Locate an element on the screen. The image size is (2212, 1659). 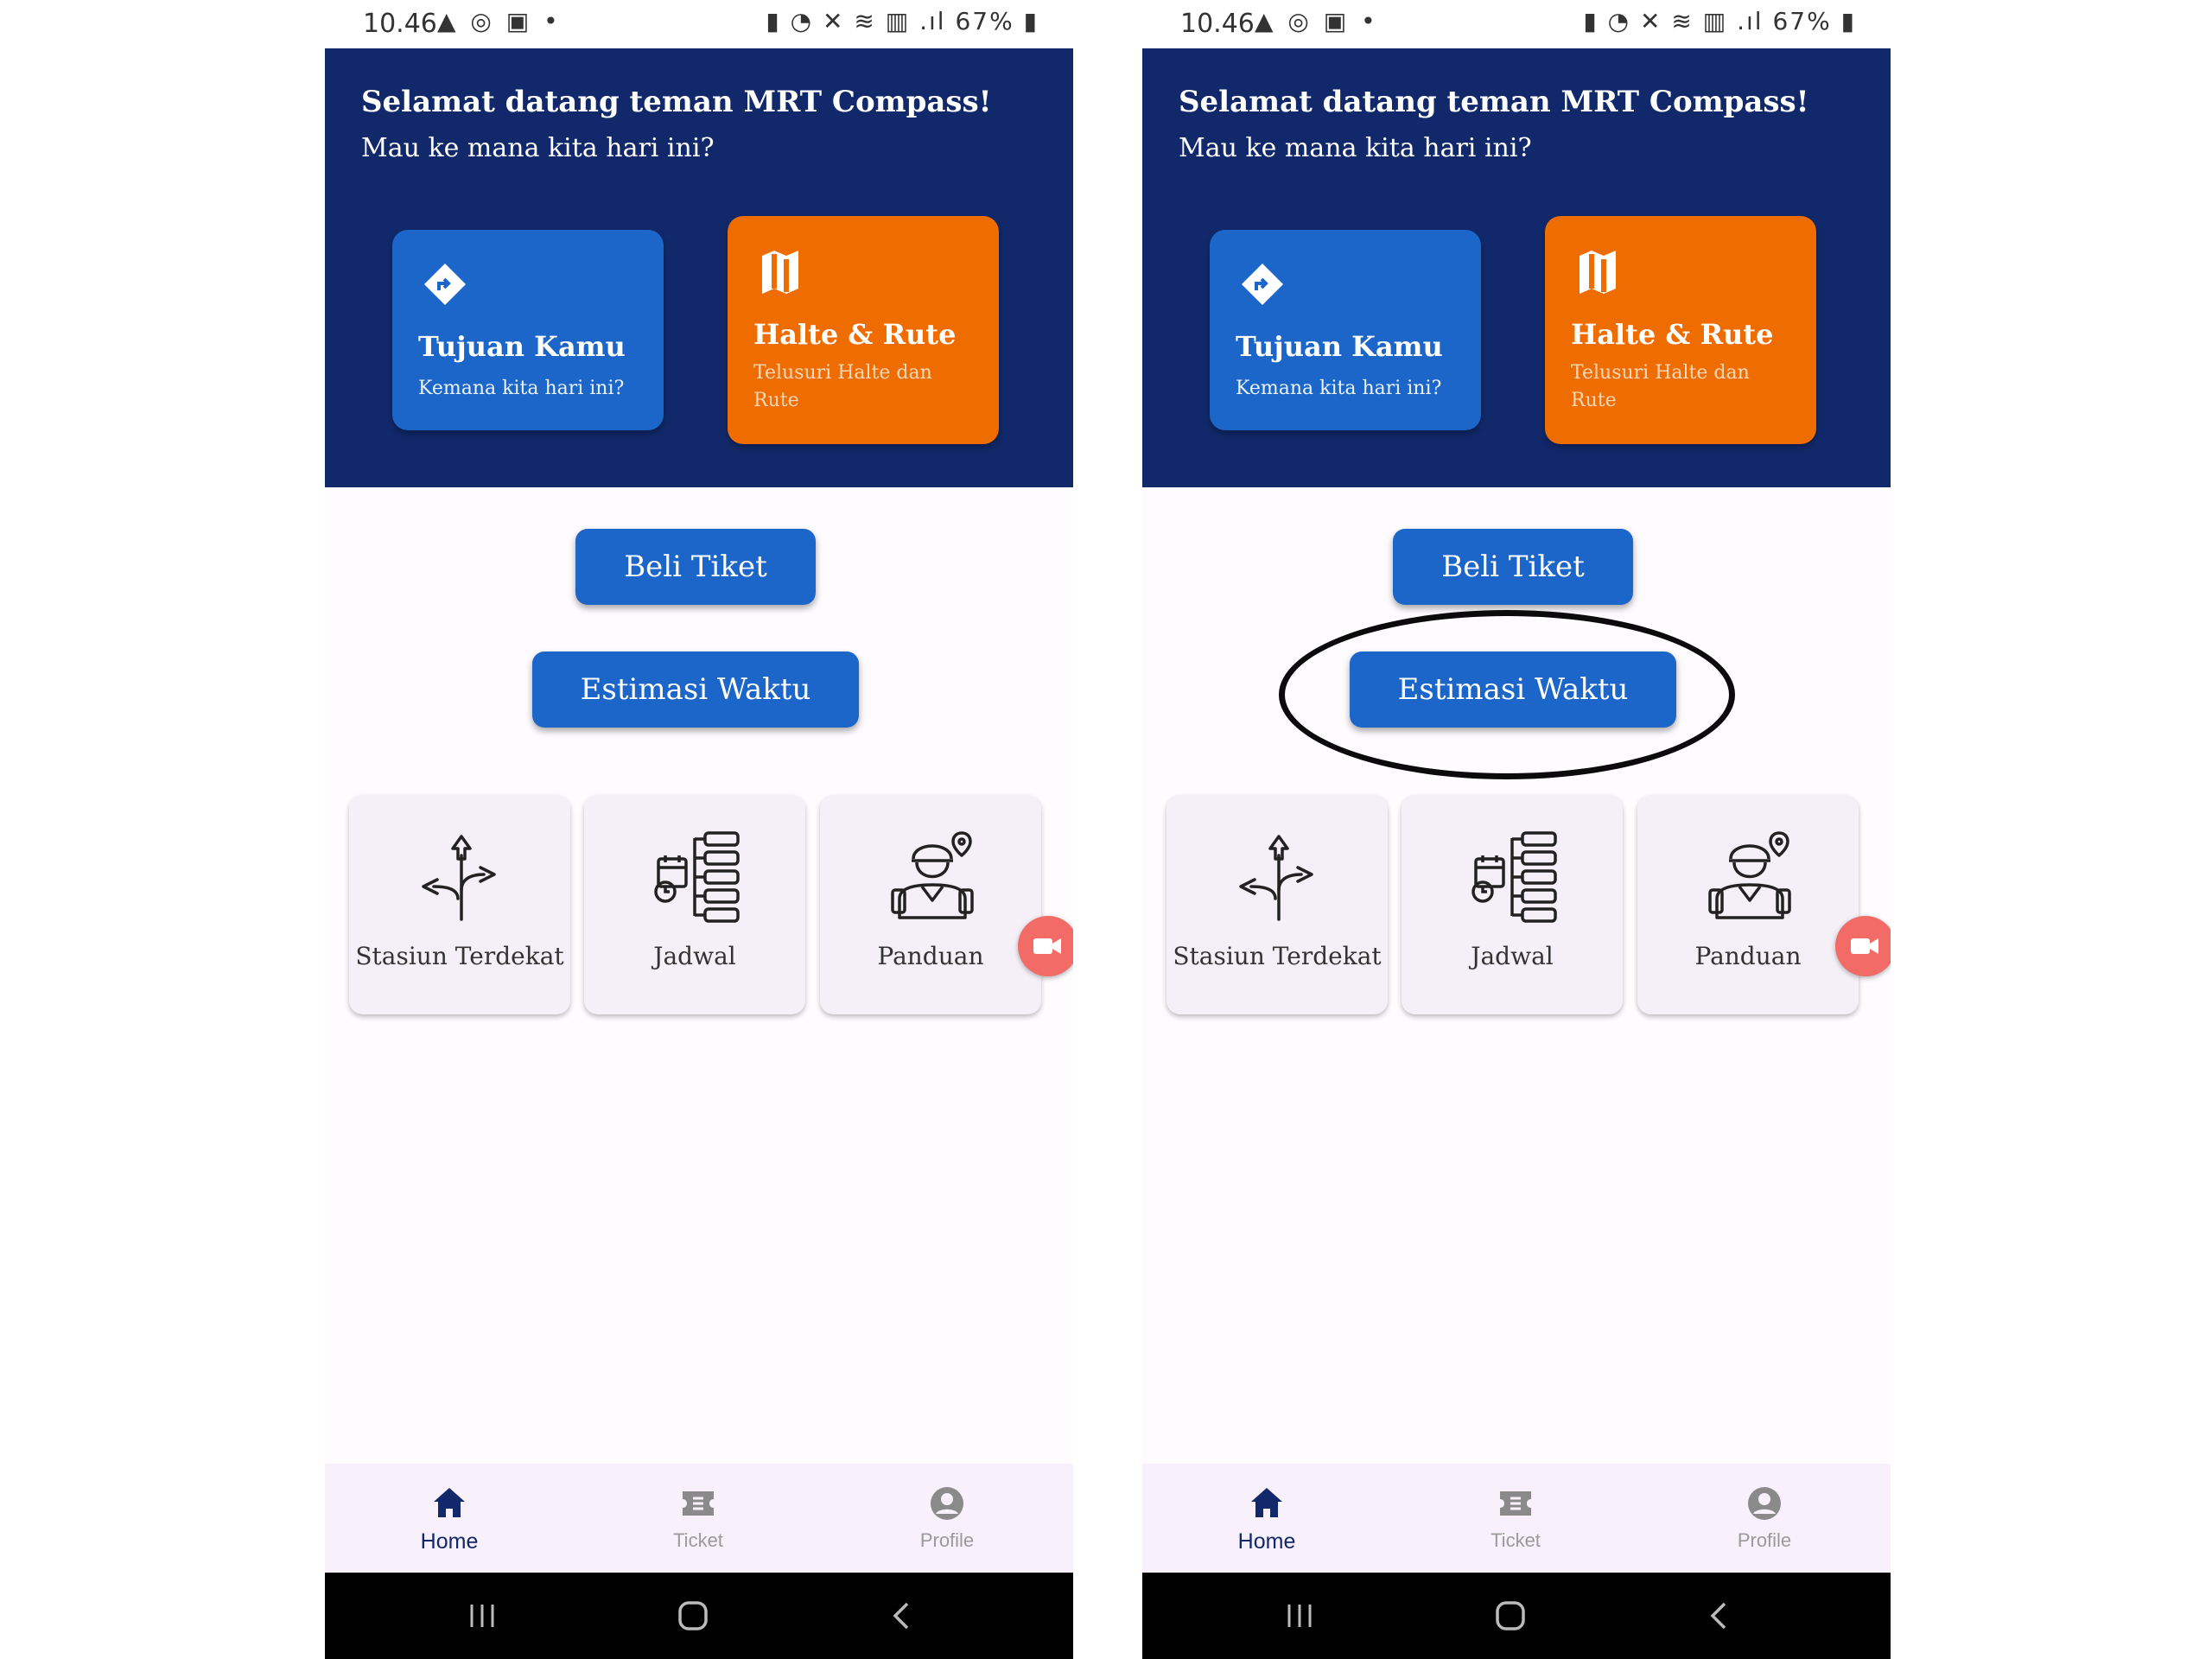
highlight-ellipse-annotation is located at coordinates (1507, 694).